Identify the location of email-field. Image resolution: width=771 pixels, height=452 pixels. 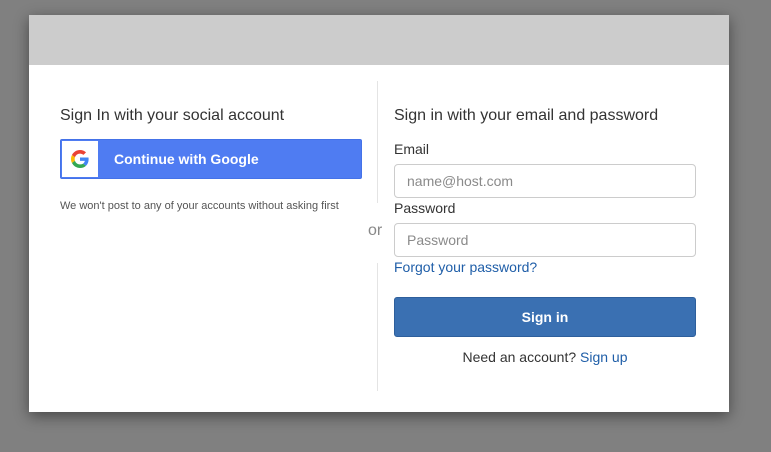
(545, 181).